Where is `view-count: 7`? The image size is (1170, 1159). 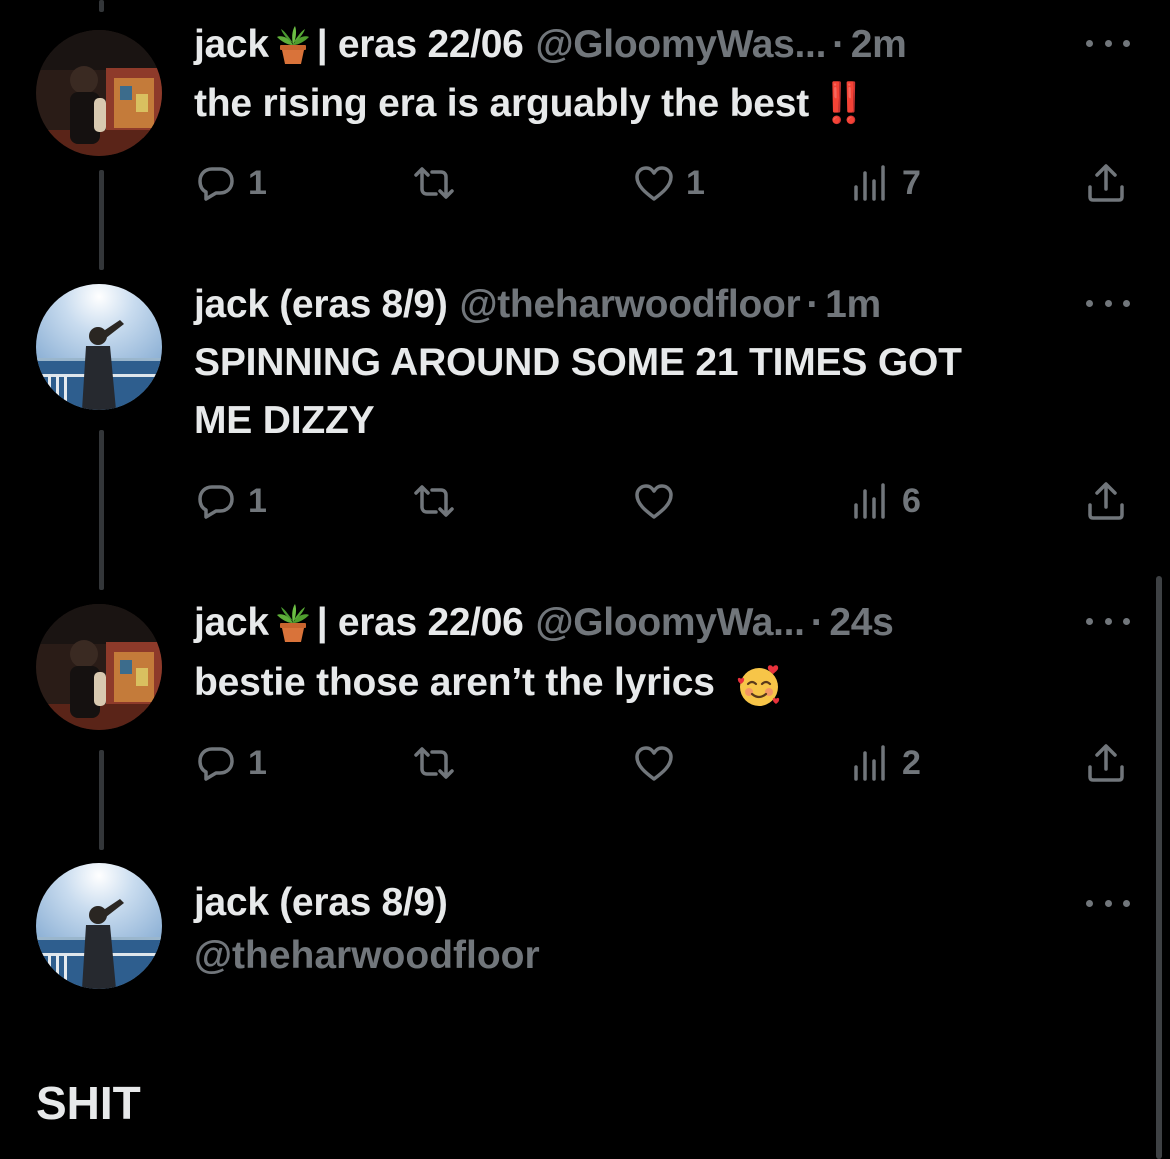
view-count: 7 is located at coordinates (911, 182).